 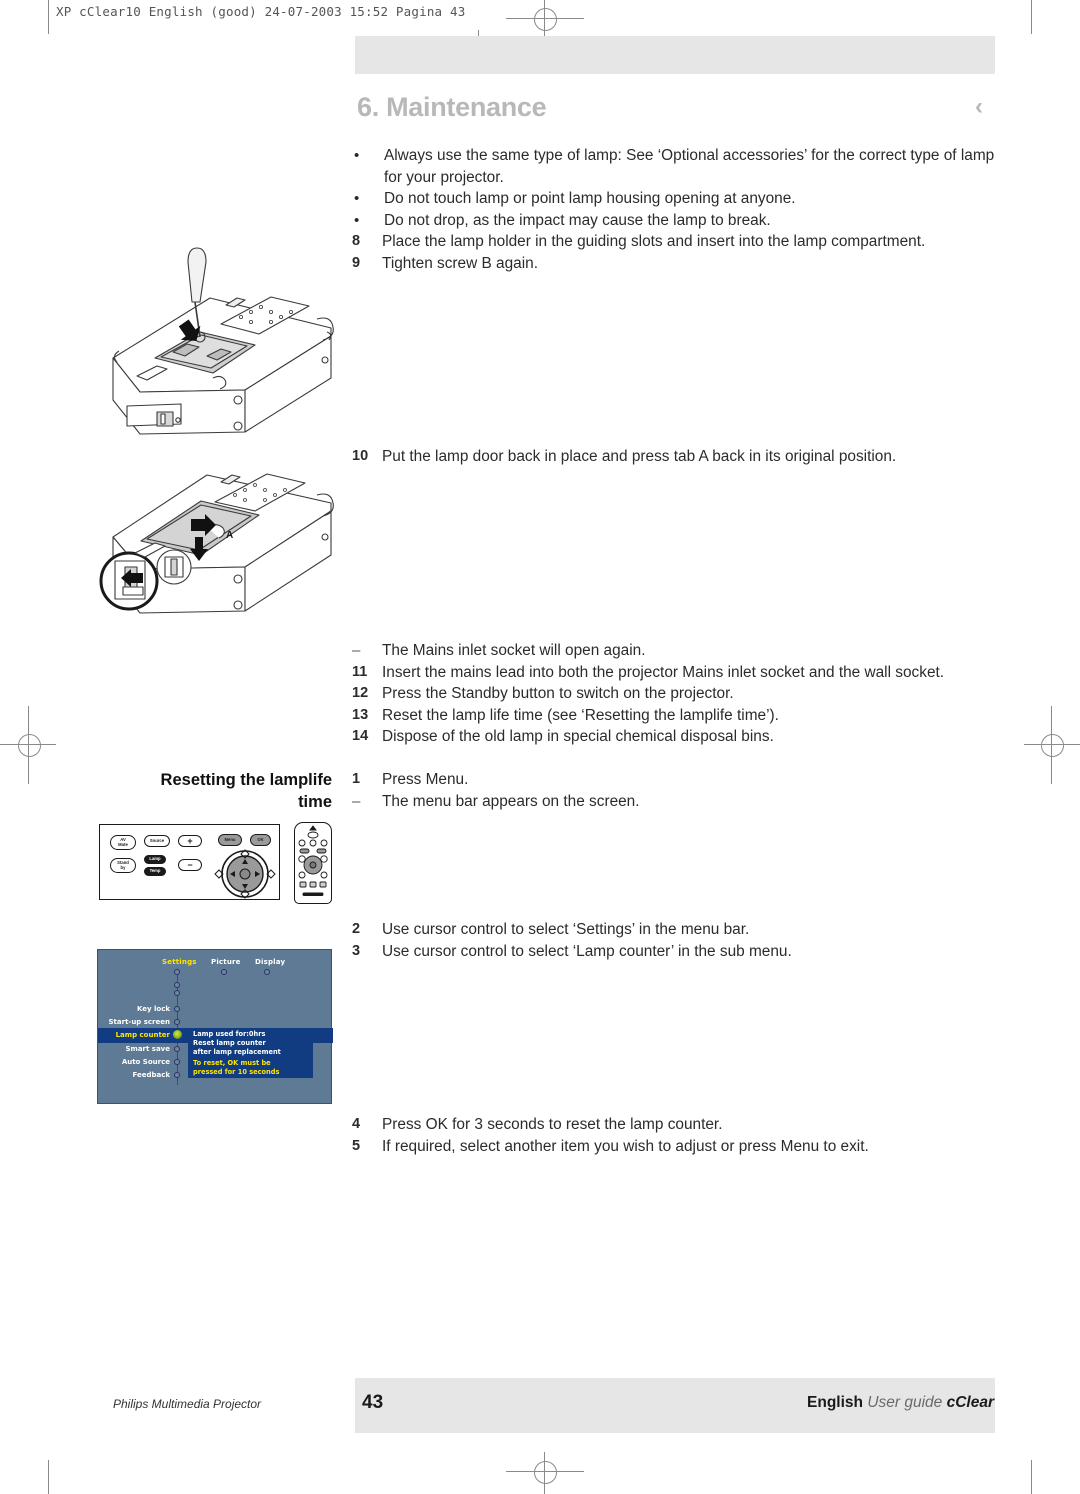 What do you see at coordinates (229, 1043) in the screenshot?
I see `osd-info-line2: Reset lamp counter` at bounding box center [229, 1043].